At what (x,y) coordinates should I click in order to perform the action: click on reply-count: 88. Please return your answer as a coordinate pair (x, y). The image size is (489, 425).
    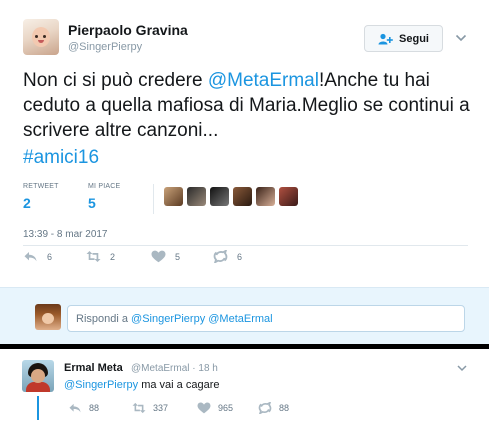
    Looking at the image, I should click on (94, 408).